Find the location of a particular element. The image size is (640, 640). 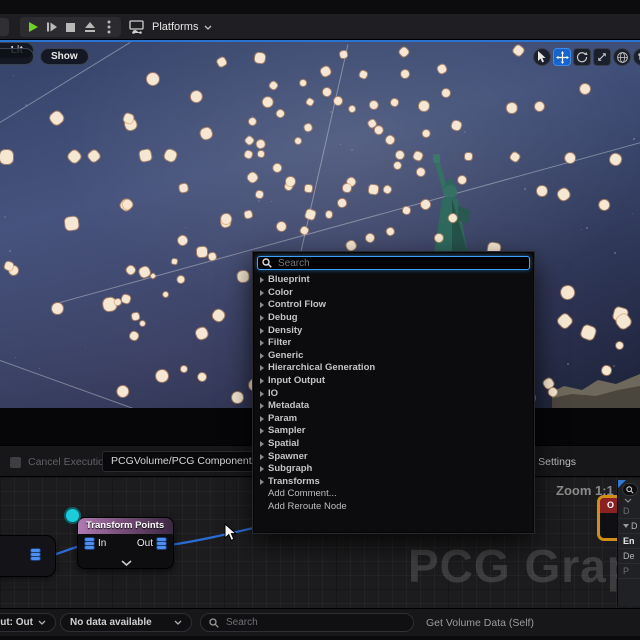

input-pin-label: In is located at coordinates (102, 543).